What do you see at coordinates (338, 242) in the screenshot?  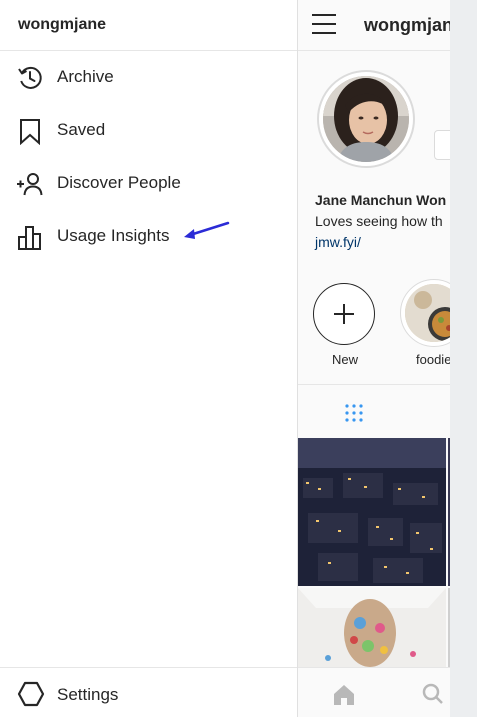 I see `profile-website-link: jmw.fyi/` at bounding box center [338, 242].